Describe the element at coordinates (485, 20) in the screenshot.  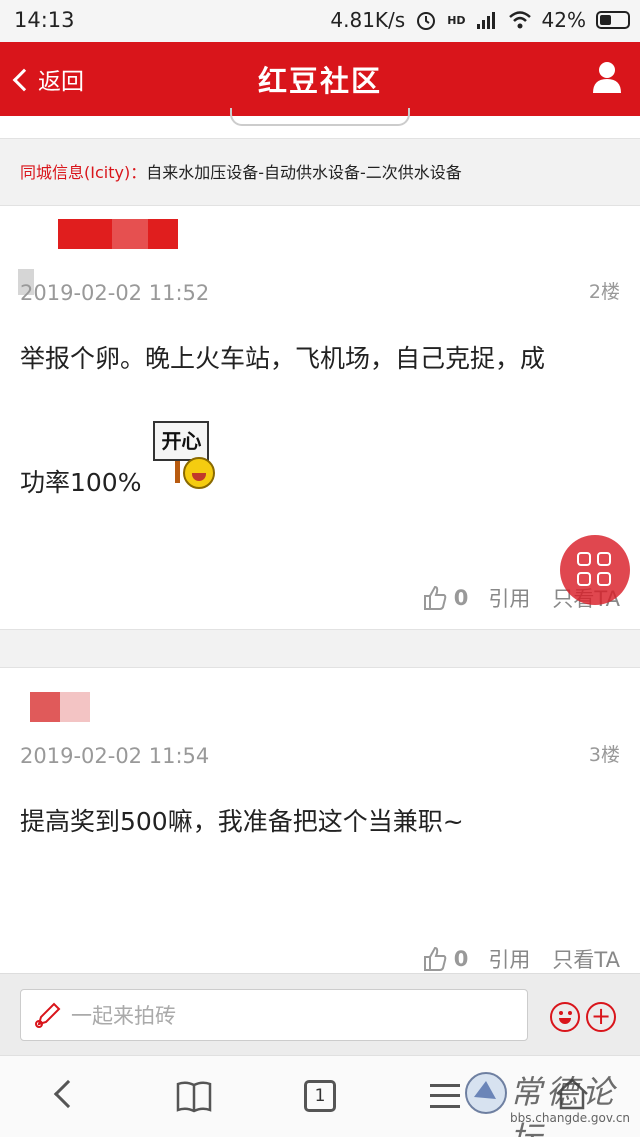
I see `signal-icon` at that location.